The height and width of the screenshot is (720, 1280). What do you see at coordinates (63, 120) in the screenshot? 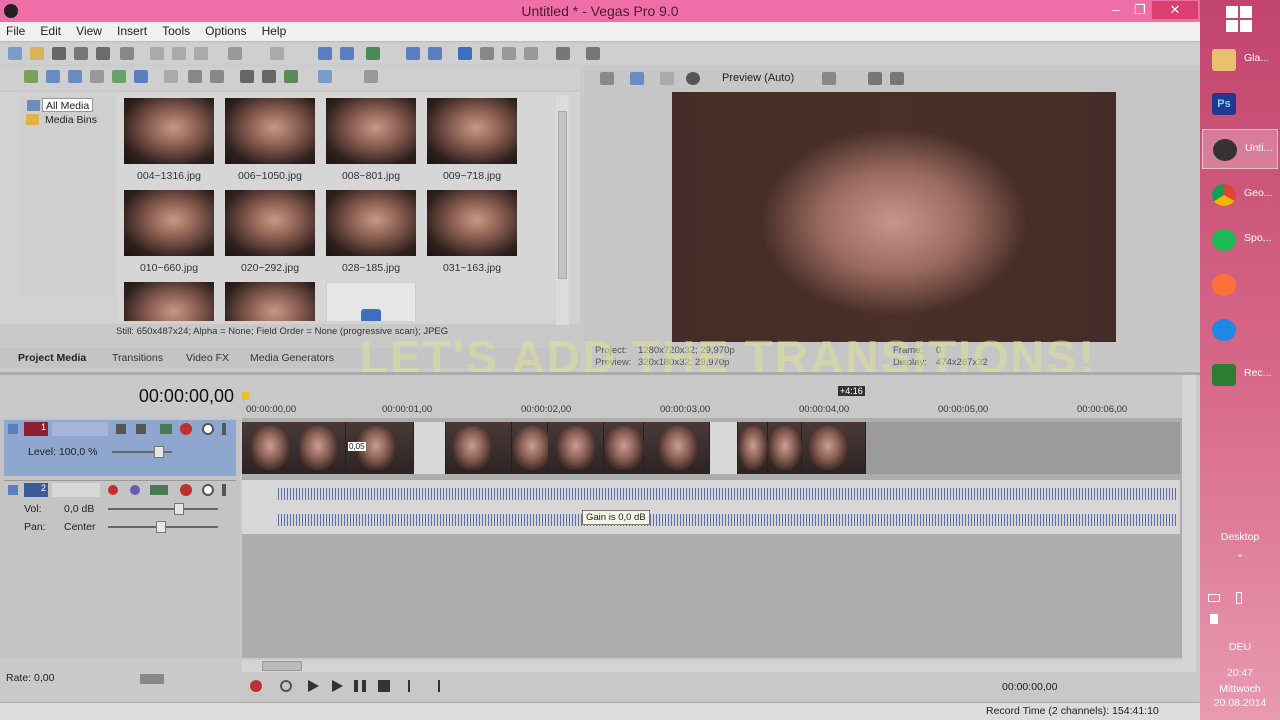
I see `tree-item-media-bins: Media Bins` at bounding box center [63, 120].